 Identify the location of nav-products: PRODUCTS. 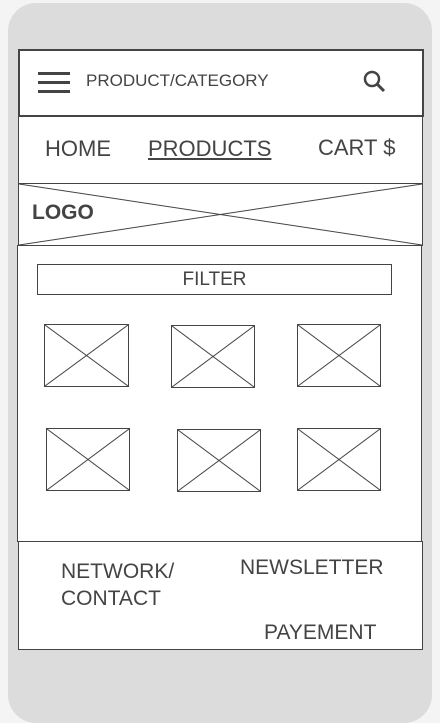
(209, 149).